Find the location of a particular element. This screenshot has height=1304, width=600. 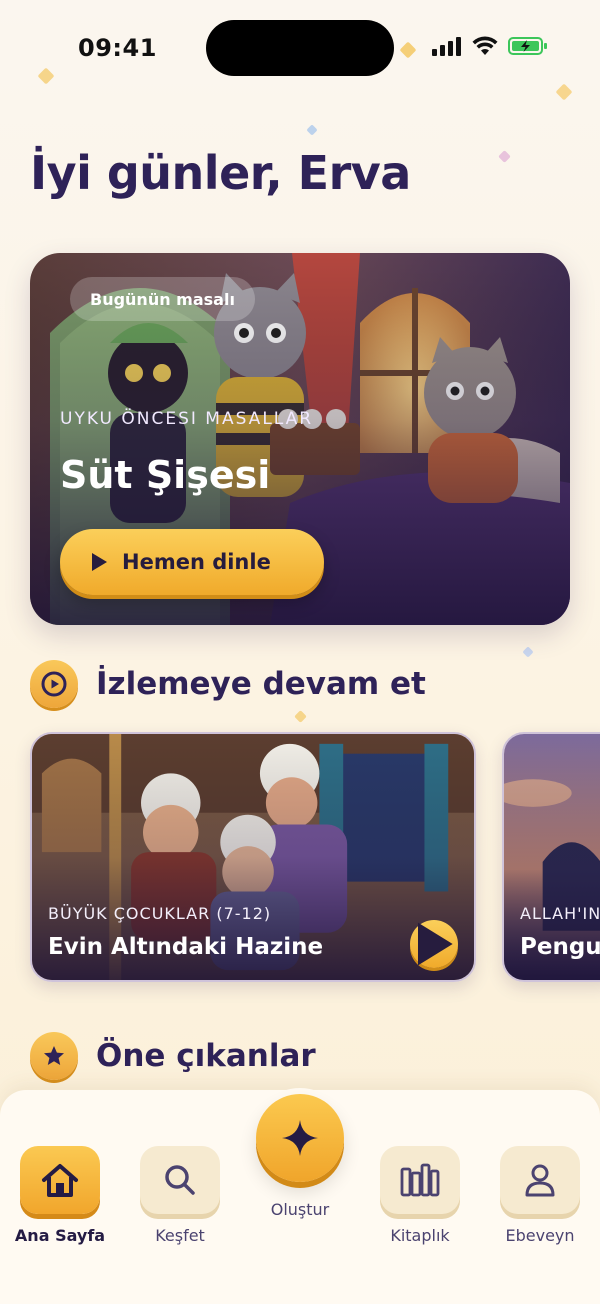

sparkle-icon is located at coordinates (300, 1138).